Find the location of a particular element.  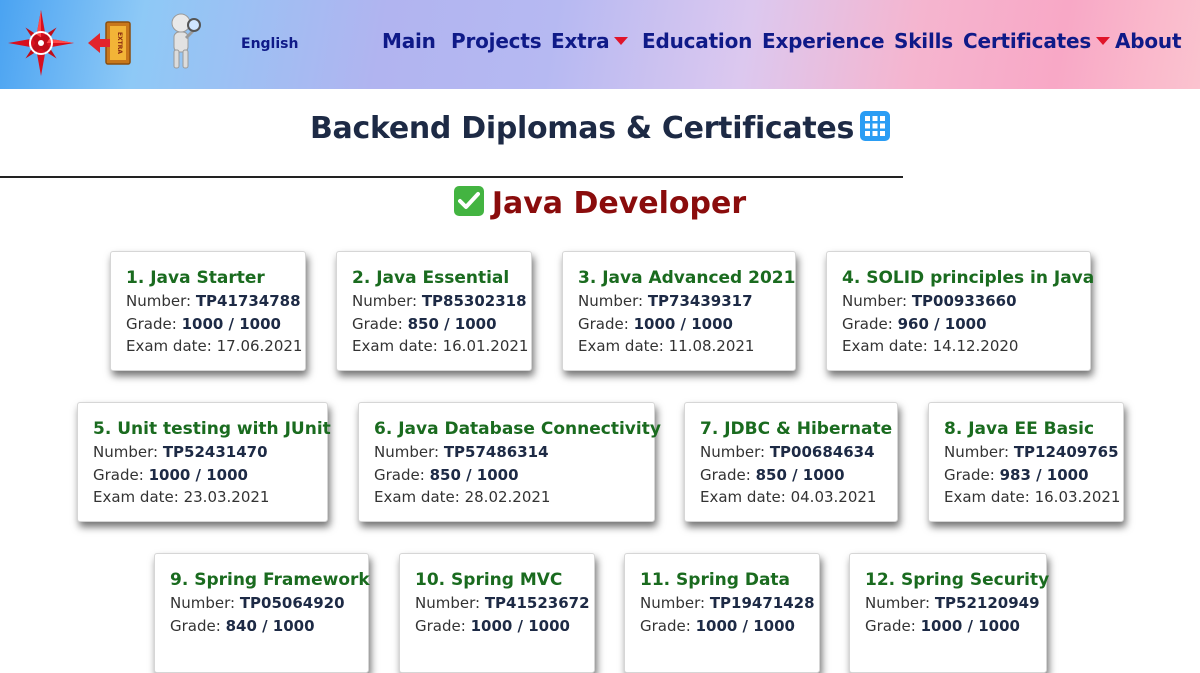

nav-skills: Skills is located at coordinates (923, 41).